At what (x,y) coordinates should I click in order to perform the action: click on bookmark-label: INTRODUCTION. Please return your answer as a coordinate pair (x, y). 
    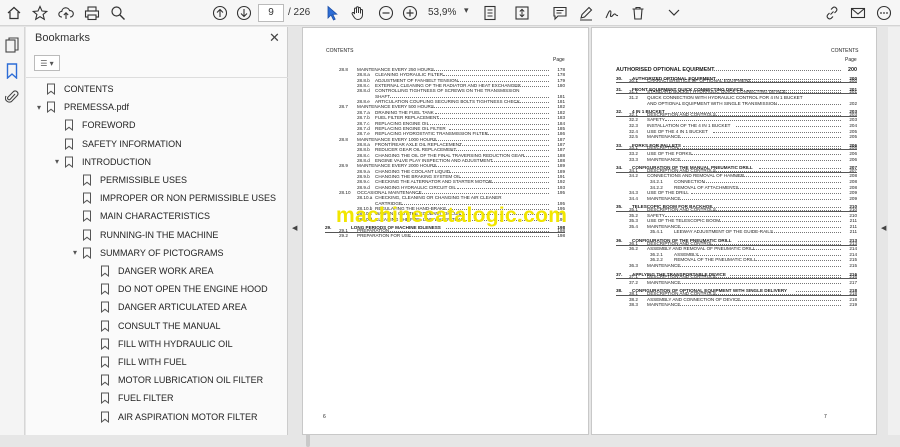
    Looking at the image, I should click on (116, 161).